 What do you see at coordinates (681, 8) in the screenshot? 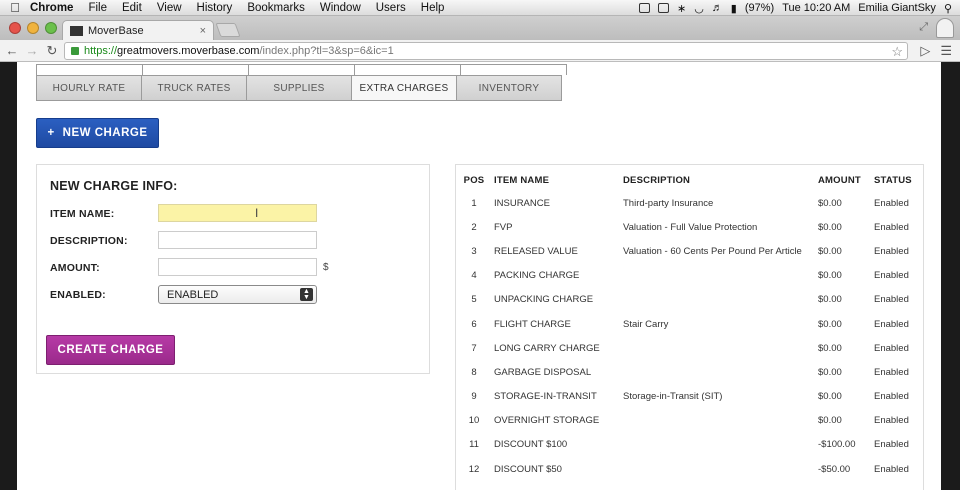
I see `bluetooth-icon: ∗` at bounding box center [681, 8].